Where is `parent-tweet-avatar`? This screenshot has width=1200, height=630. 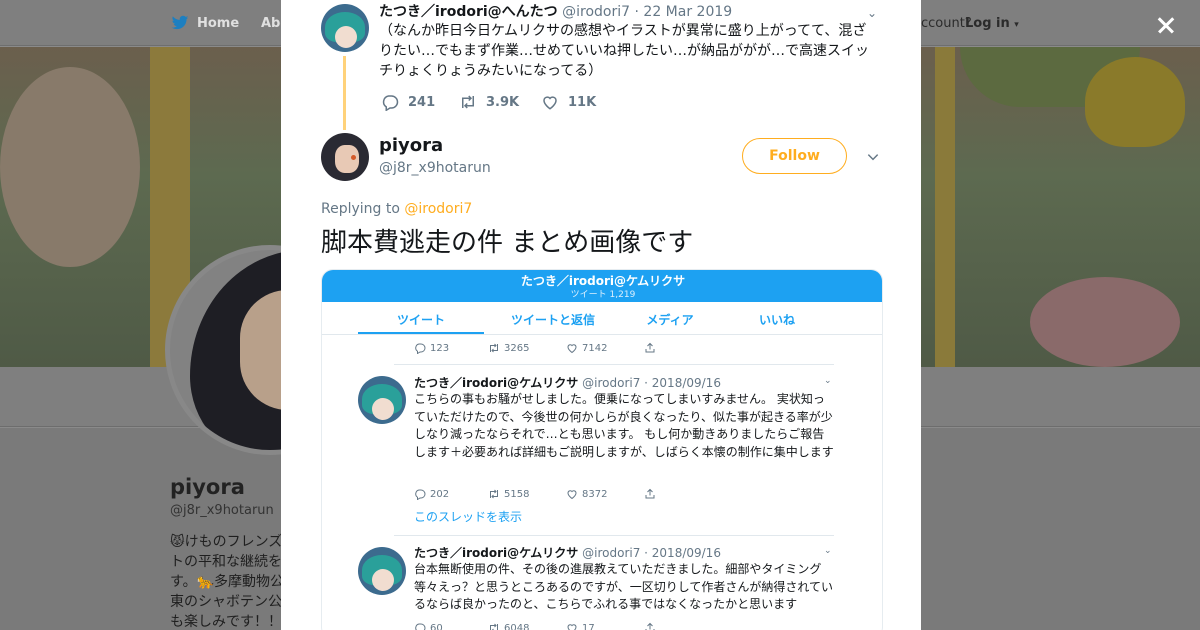
parent-tweet-avatar is located at coordinates (345, 28).